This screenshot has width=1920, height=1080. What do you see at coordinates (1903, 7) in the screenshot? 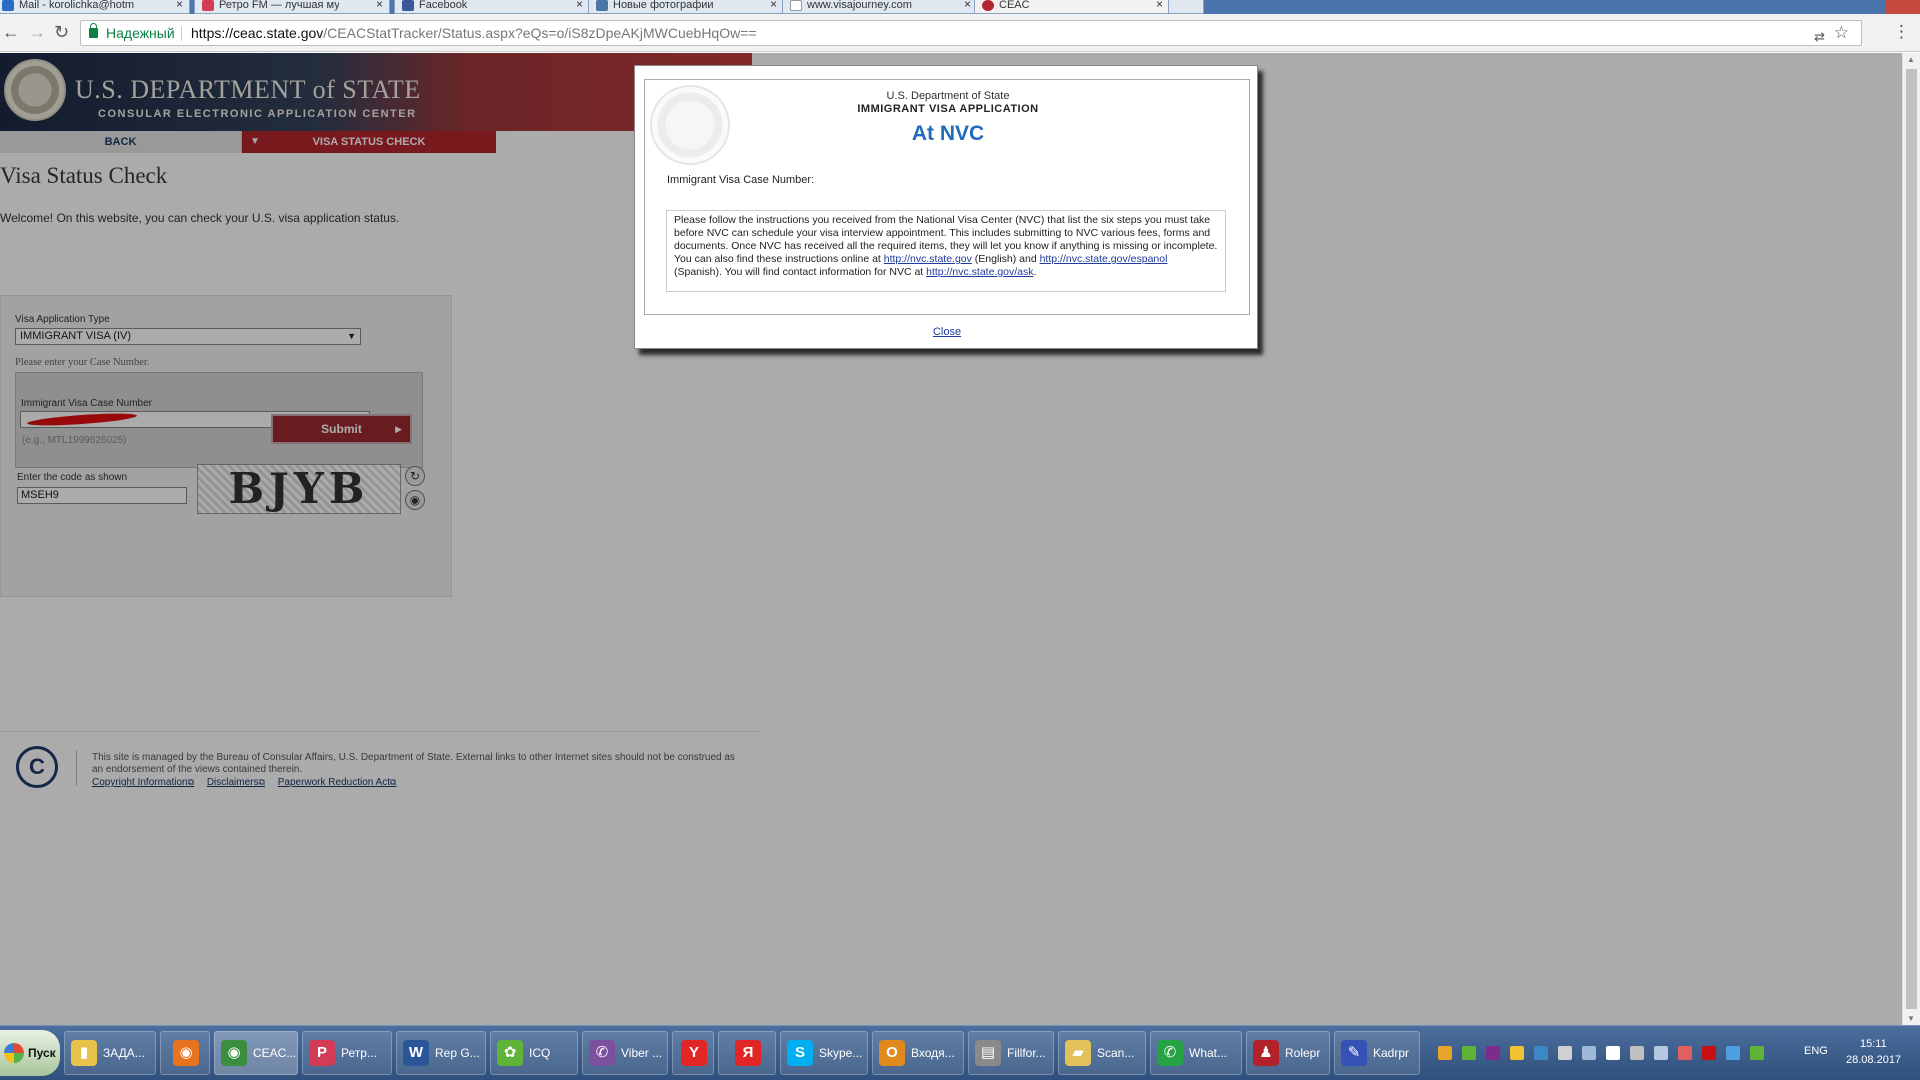
I see `window-close-button` at bounding box center [1903, 7].